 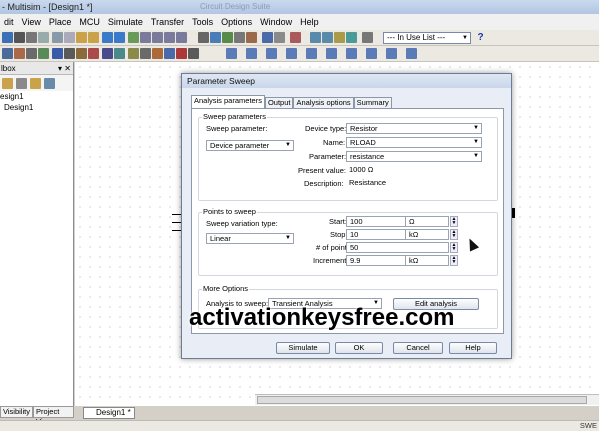 I want to click on tab-output: Output, so click(x=279, y=102).